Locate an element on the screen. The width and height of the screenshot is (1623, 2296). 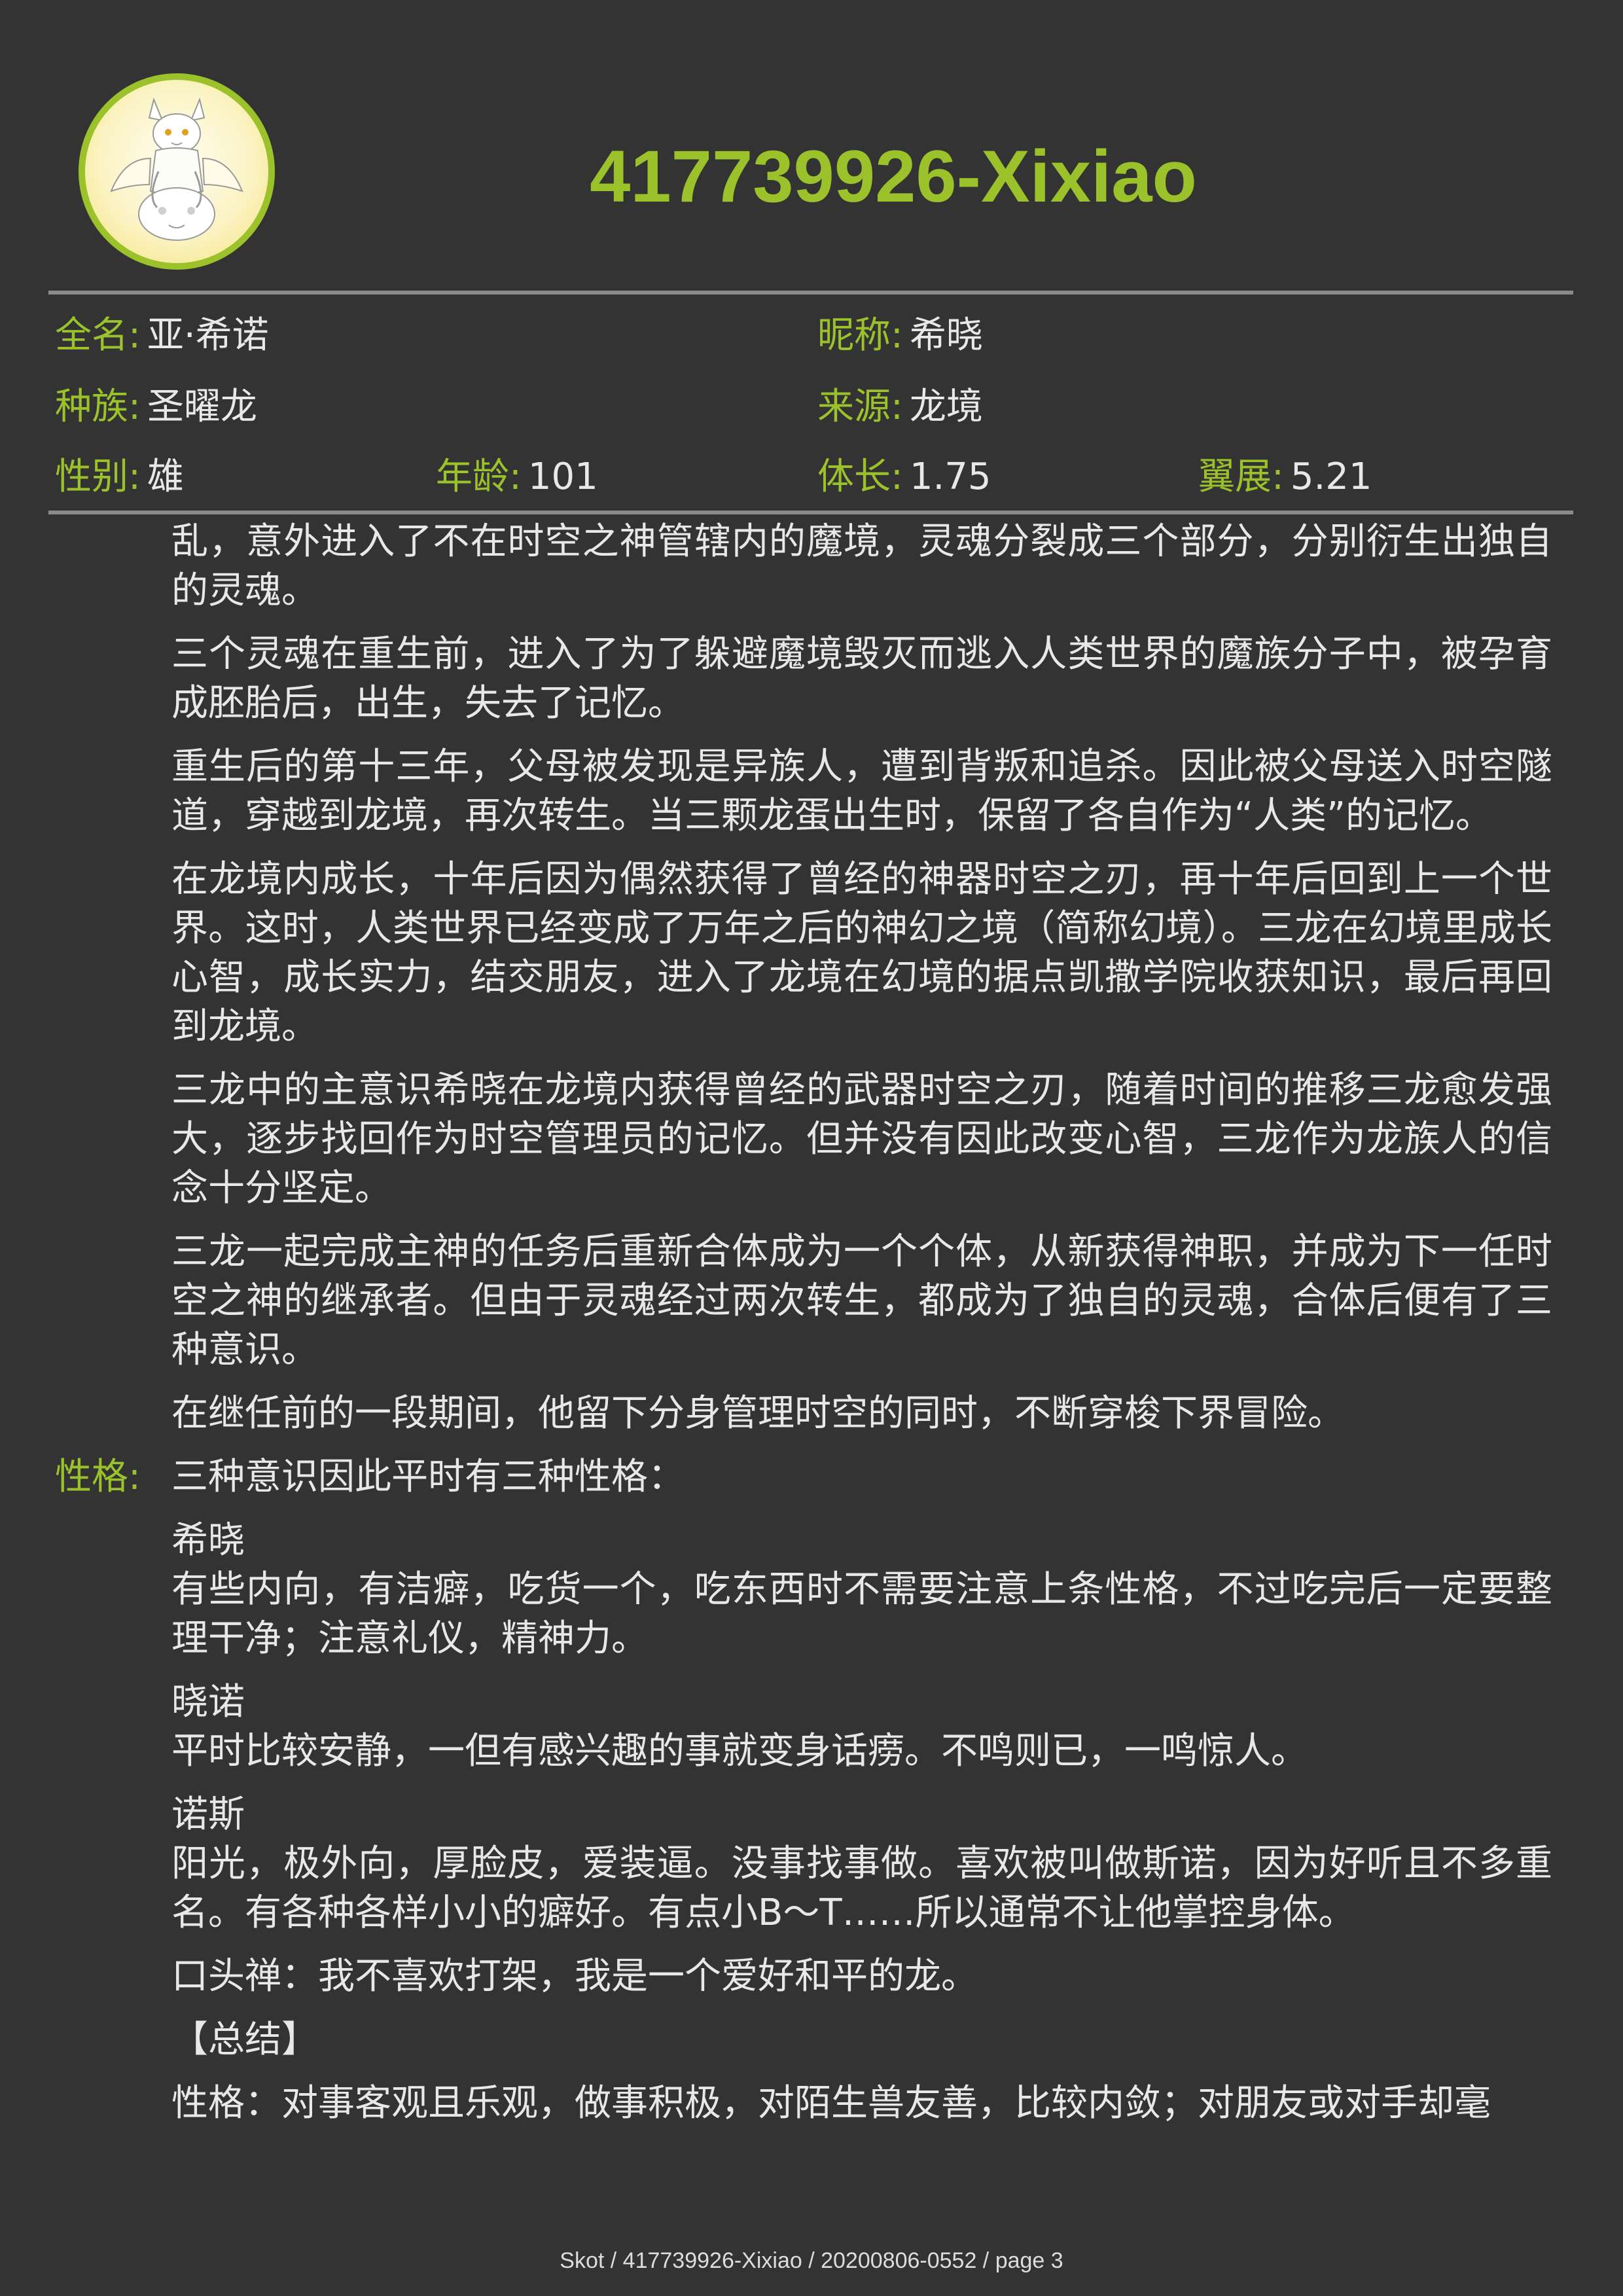
origin-label: 来源: is located at coordinates (860, 407).